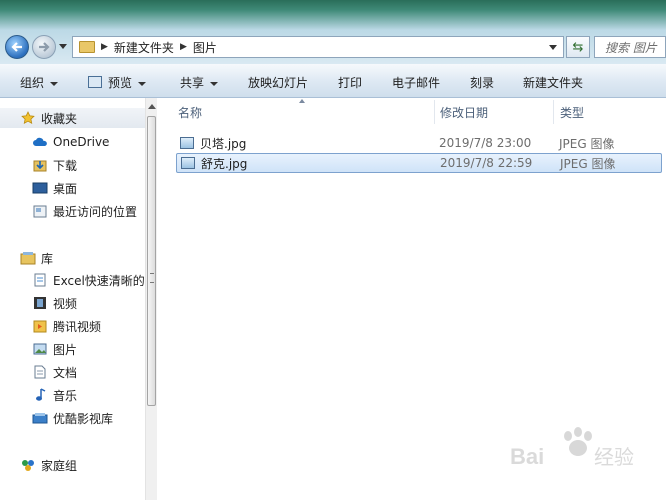 Image resolution: width=666 pixels, height=500 pixels. What do you see at coordinates (65, 395) in the screenshot?
I see `nav-item-label: 音乐` at bounding box center [65, 395].